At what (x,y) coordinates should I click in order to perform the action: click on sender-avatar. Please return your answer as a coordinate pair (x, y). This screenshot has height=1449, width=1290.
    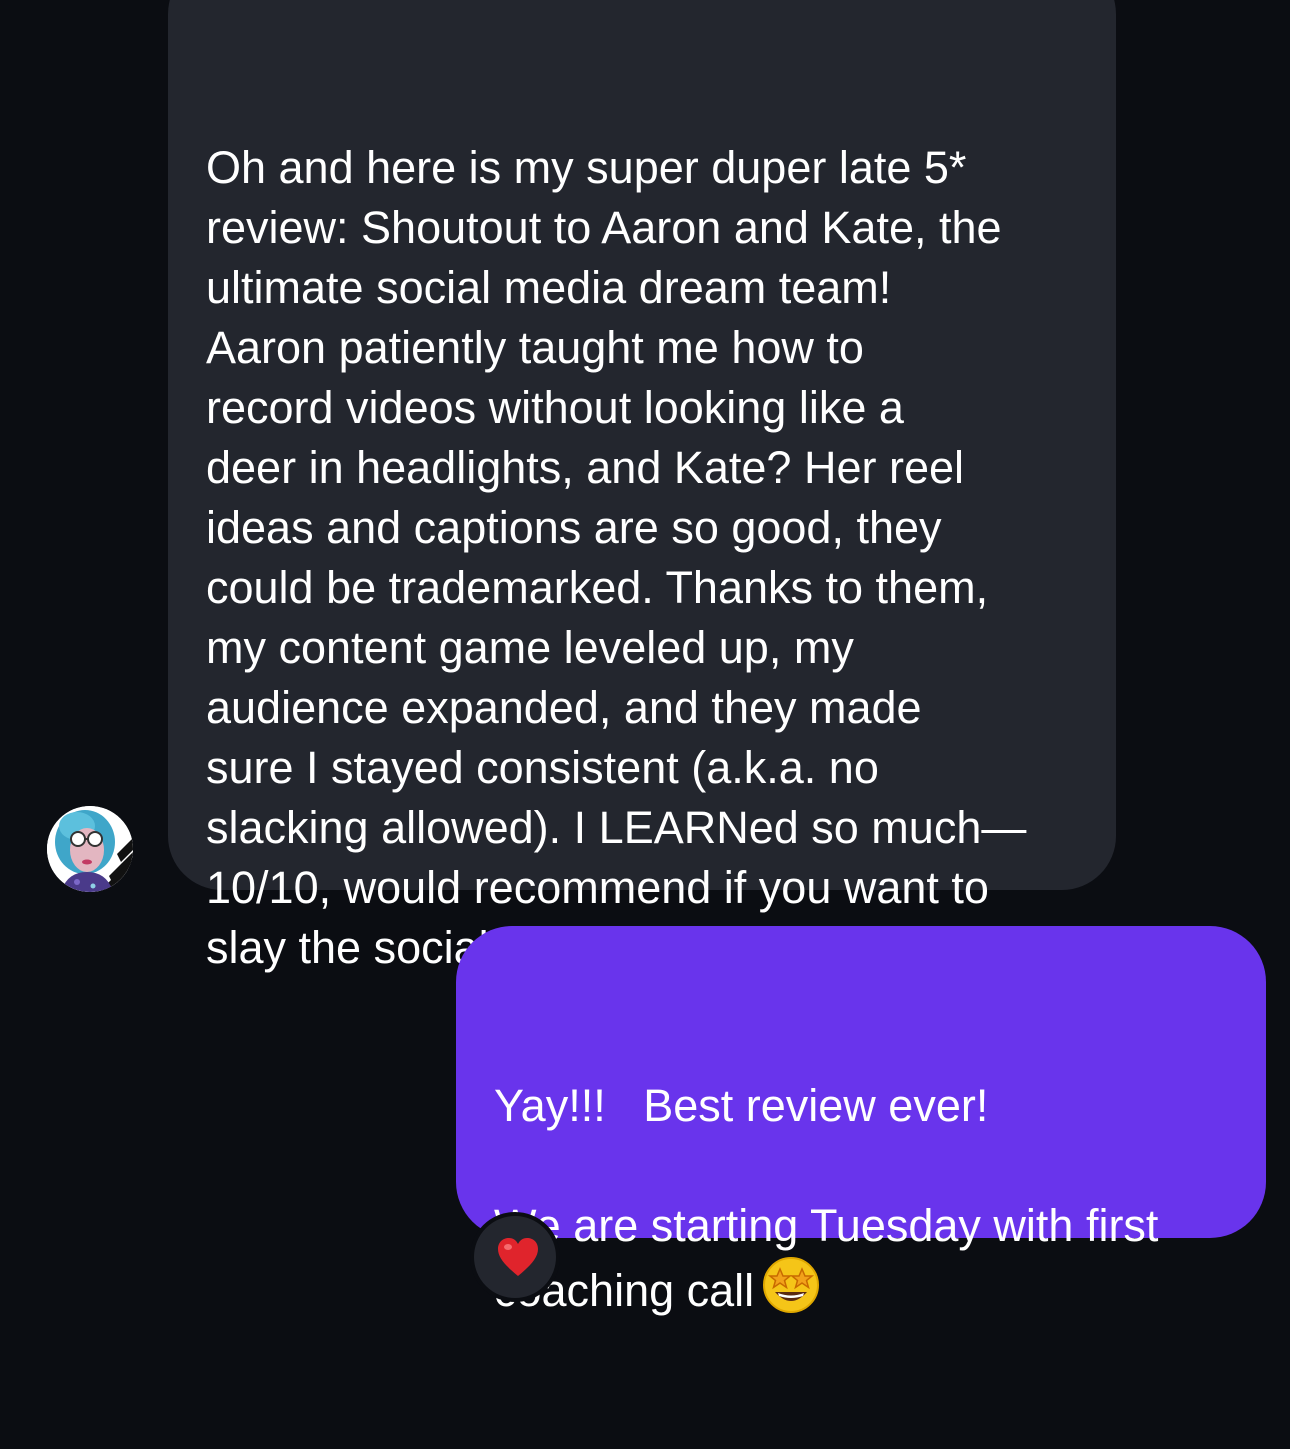
    Looking at the image, I should click on (90, 849).